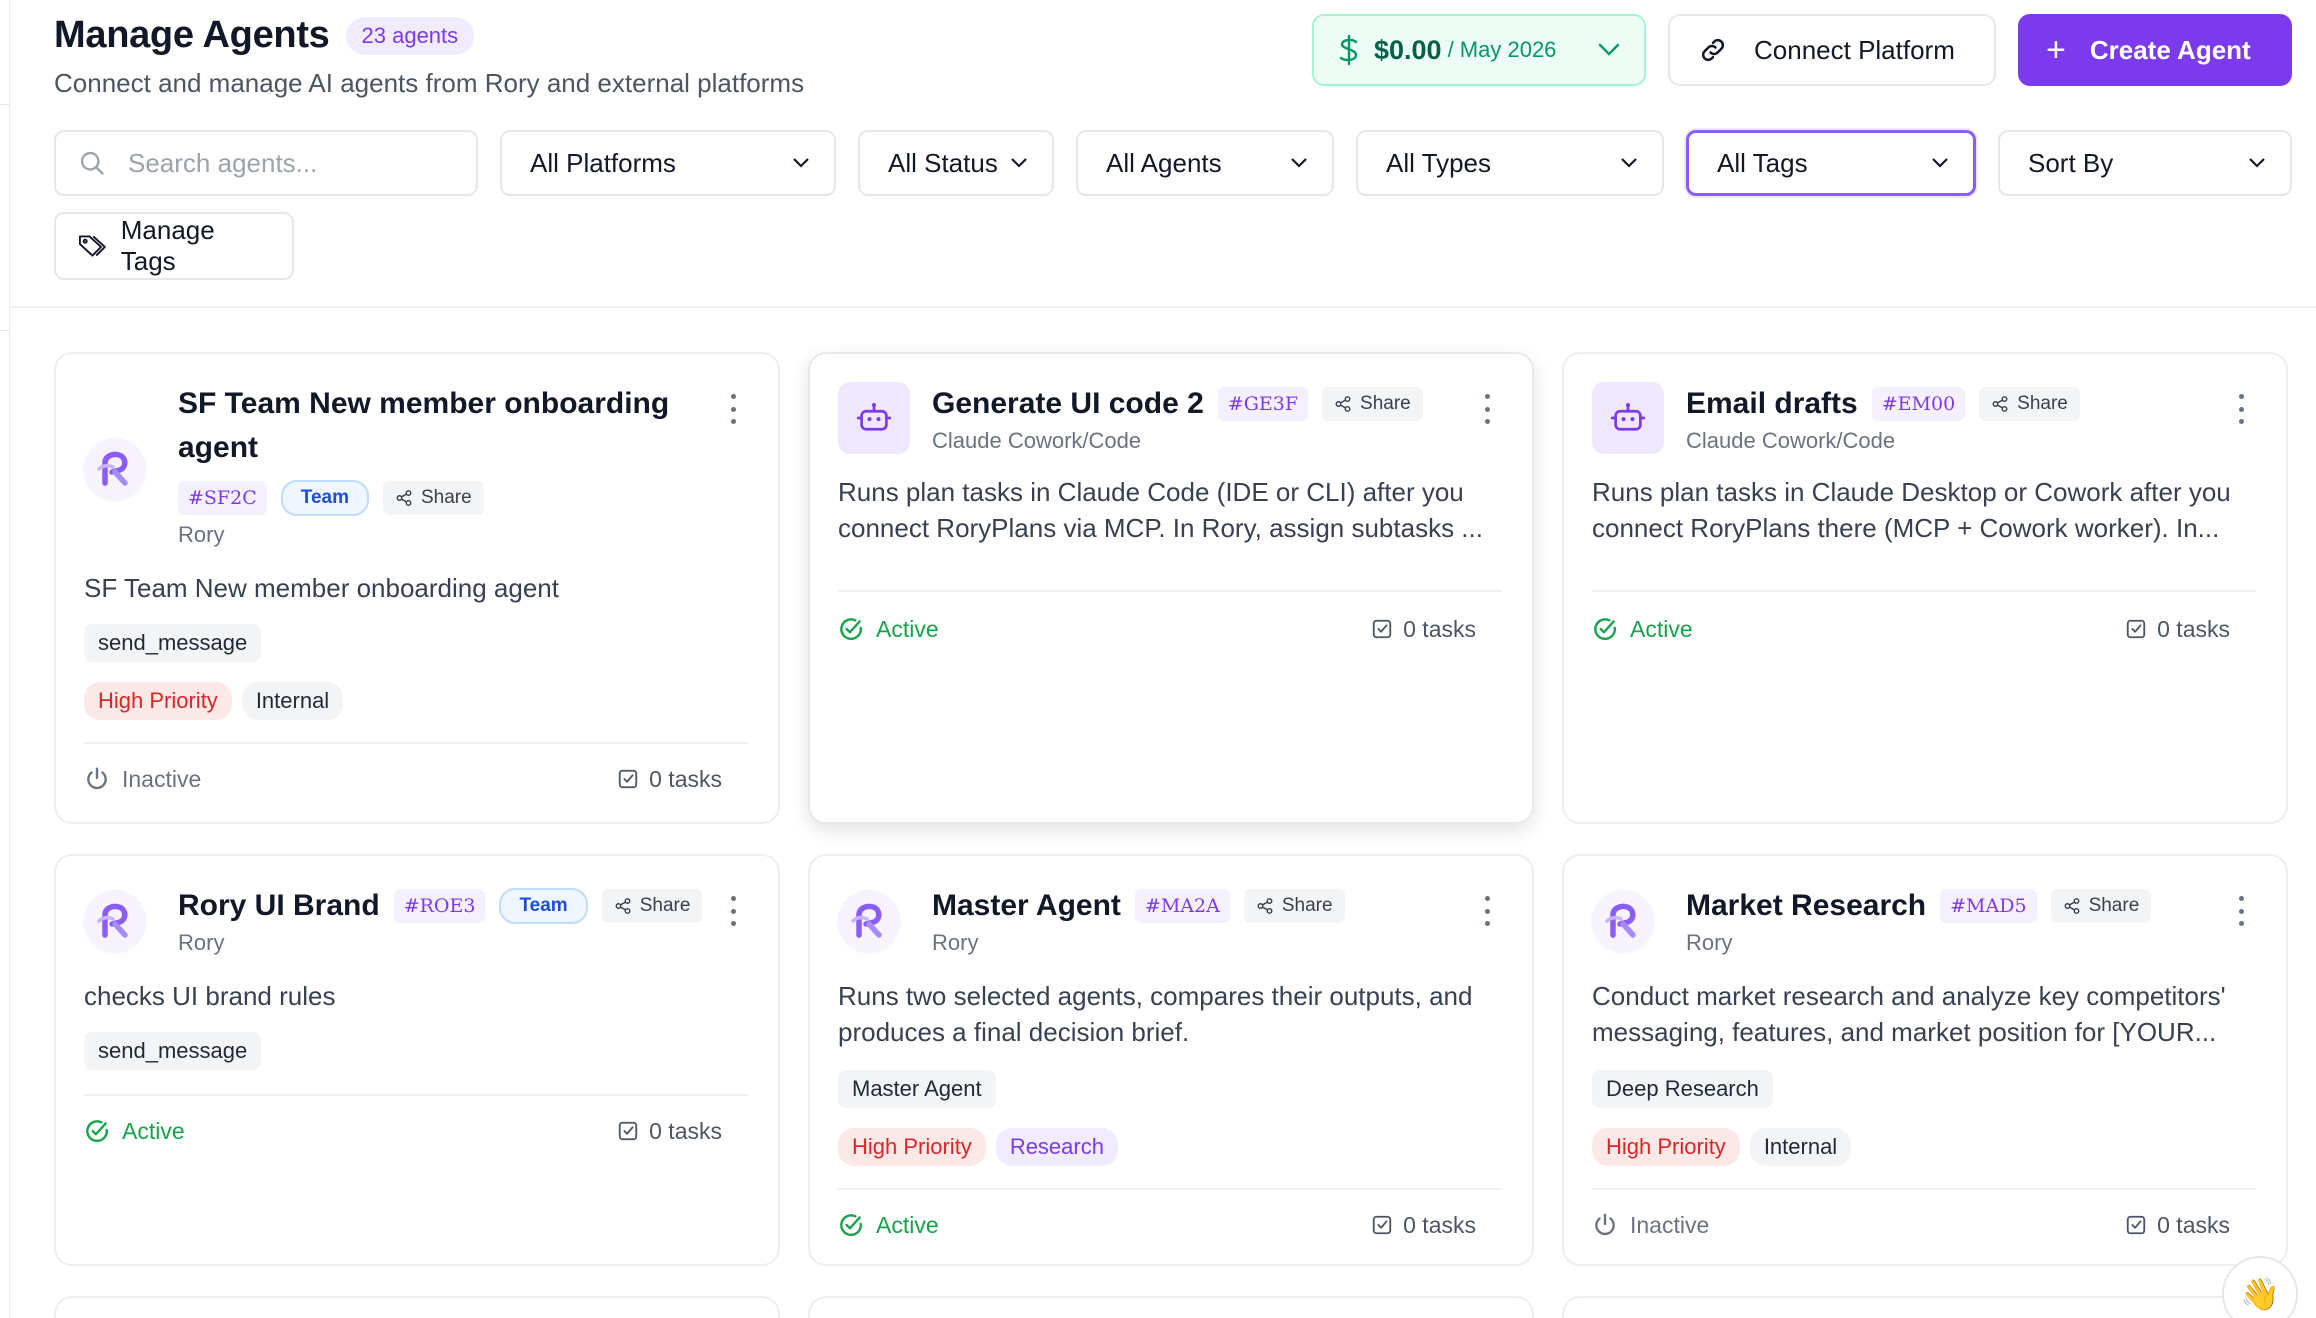 Image resolution: width=2316 pixels, height=1318 pixels. I want to click on capability-list: Master Agent, so click(917, 1089).